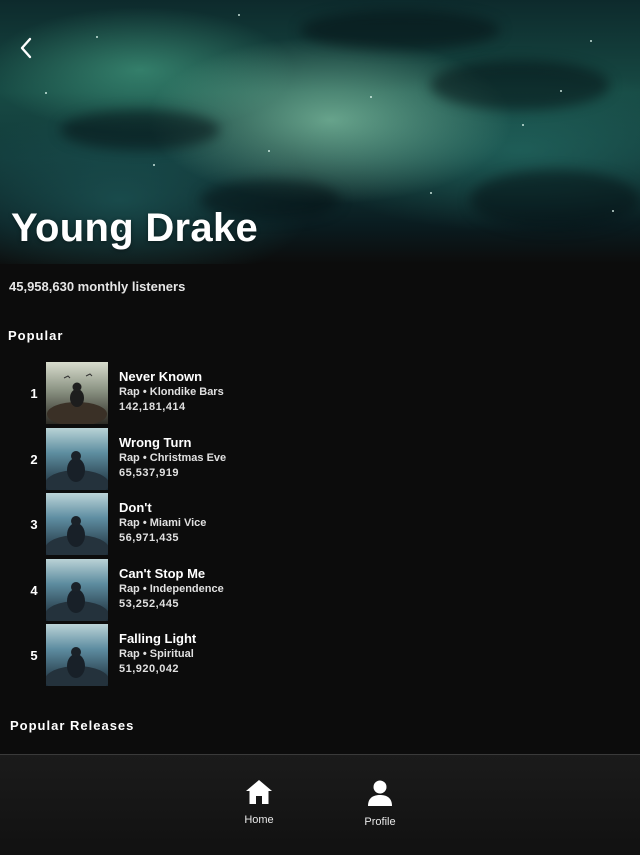  I want to click on monthly-listeners: 45,958,630 monthly listeners, so click(97, 286).